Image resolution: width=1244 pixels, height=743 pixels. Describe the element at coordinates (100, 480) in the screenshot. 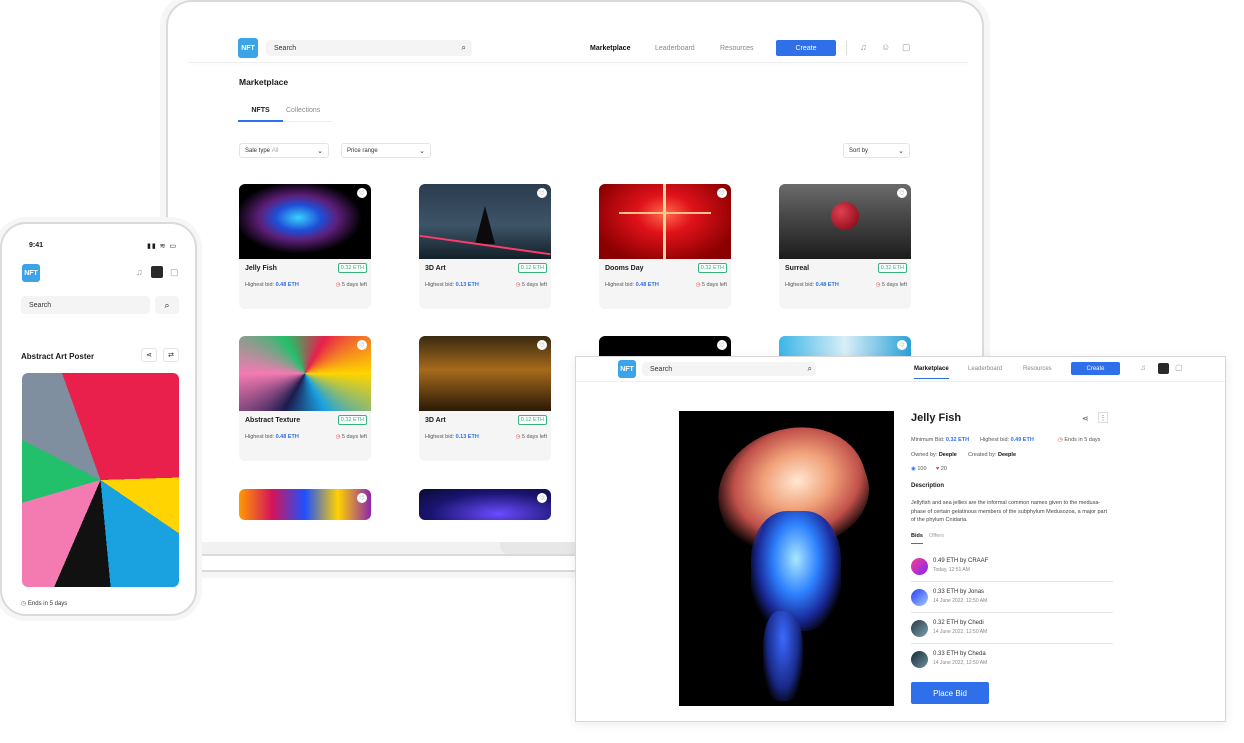

I see `abstract-art-image` at that location.